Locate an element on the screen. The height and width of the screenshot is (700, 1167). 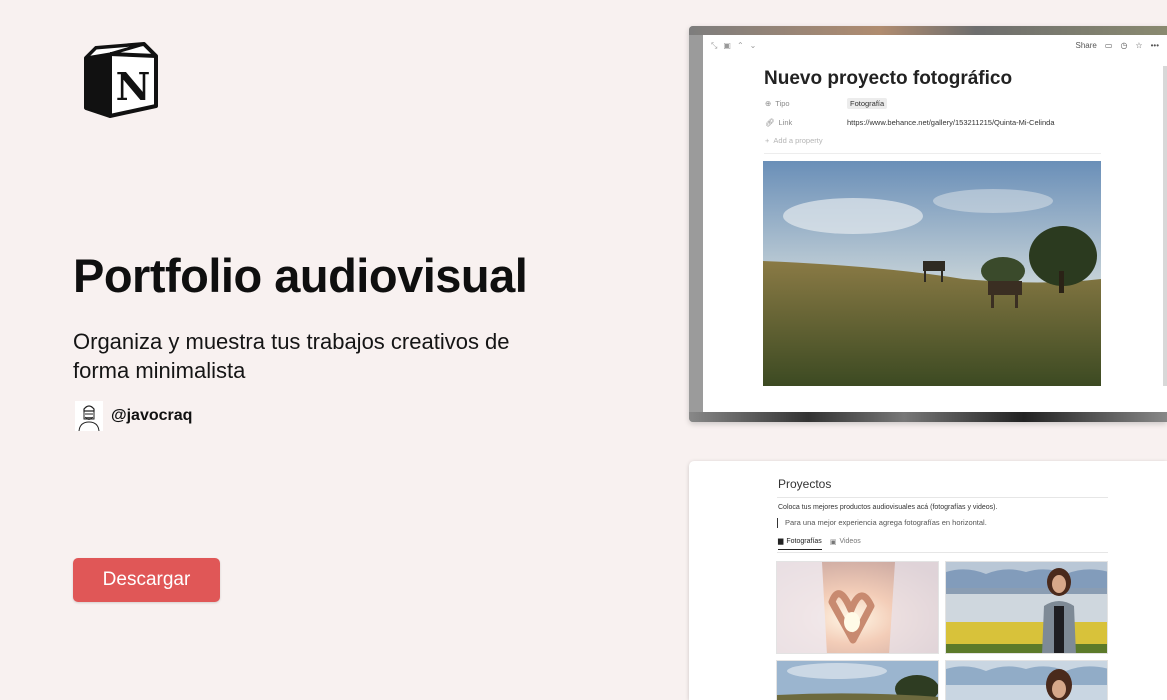
author-handle: @javocraq is located at coordinates (152, 415).